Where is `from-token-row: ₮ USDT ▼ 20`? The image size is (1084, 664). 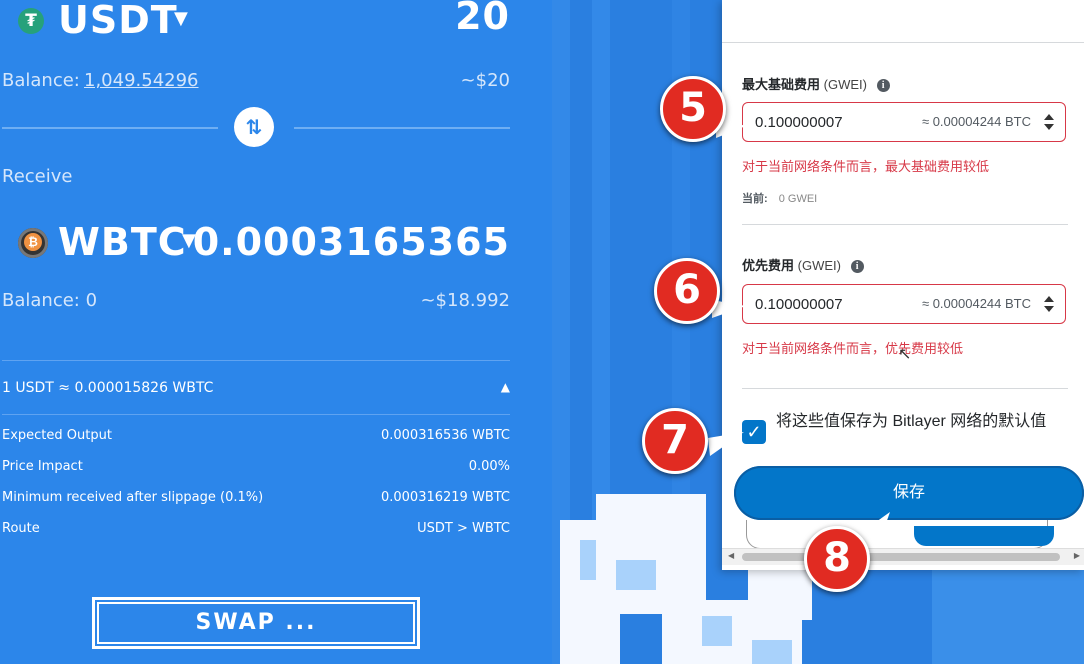 from-token-row: ₮ USDT ▼ 20 is located at coordinates (255, 22).